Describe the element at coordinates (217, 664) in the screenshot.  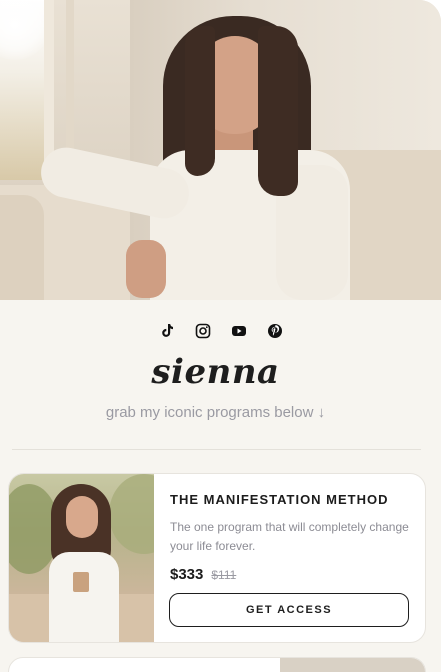
I see `product-card-next` at that location.